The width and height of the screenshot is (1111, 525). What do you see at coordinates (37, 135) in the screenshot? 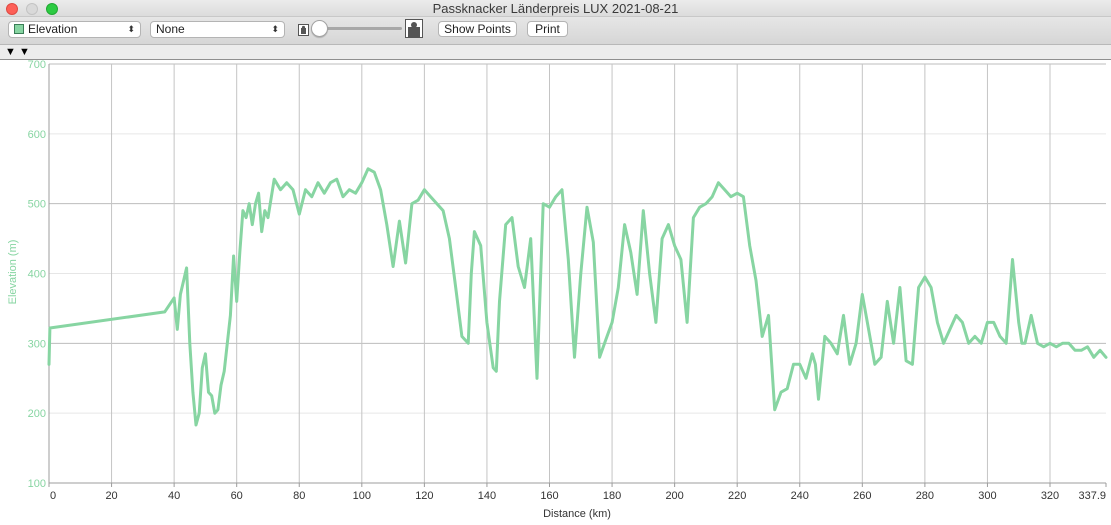
I see `y-tick-label: 600` at bounding box center [37, 135].